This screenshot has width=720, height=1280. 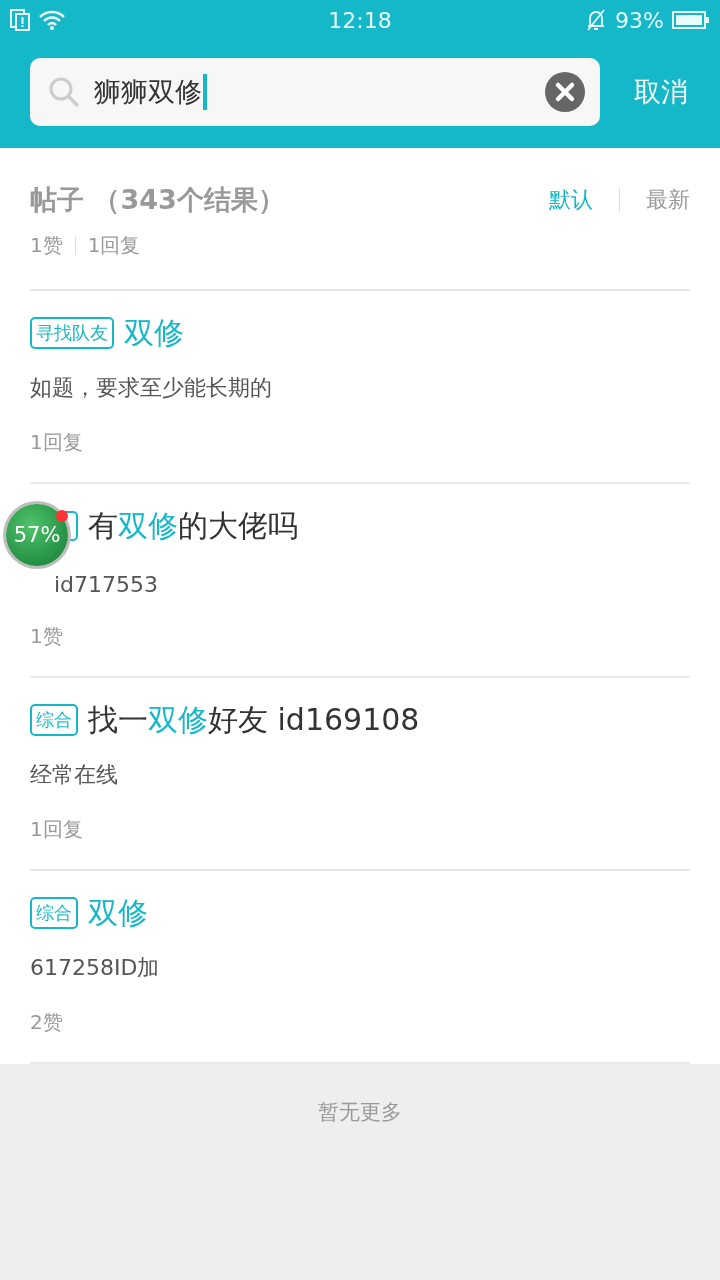 What do you see at coordinates (107, 584) in the screenshot?
I see `post-excerpt: id717553` at bounding box center [107, 584].